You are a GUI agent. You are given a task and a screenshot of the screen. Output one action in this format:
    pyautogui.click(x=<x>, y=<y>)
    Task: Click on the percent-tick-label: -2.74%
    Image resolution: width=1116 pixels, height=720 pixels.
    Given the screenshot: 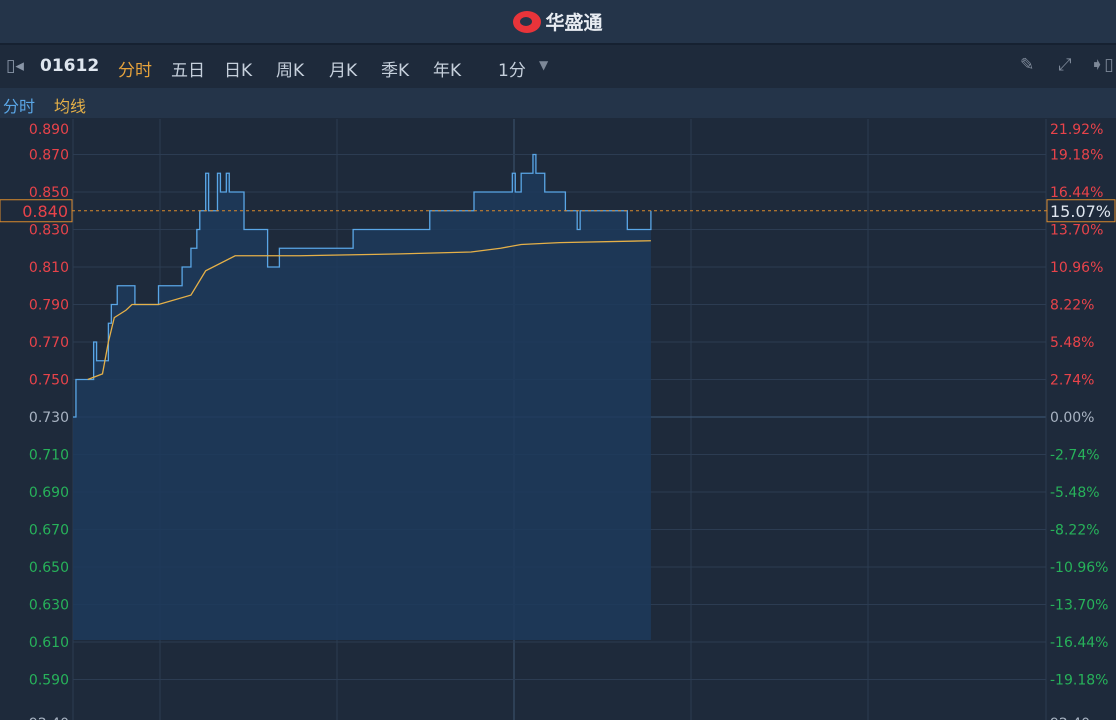 What is the action you would take?
    pyautogui.click(x=1075, y=456)
    